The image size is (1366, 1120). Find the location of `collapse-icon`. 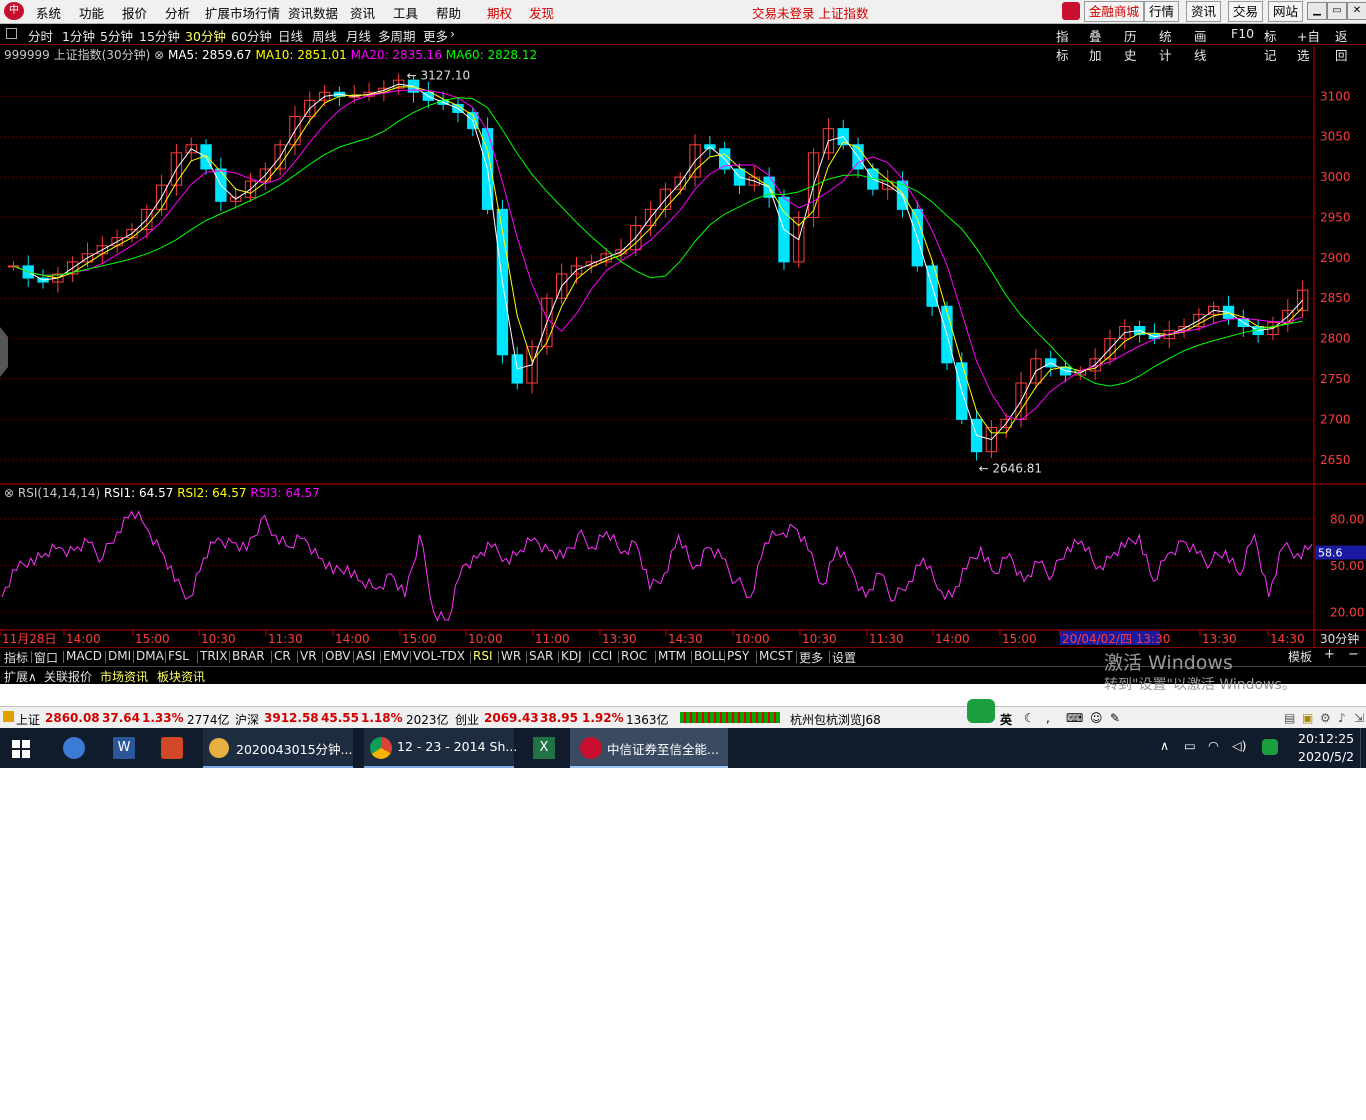

collapse-icon is located at coordinates (11, 33).